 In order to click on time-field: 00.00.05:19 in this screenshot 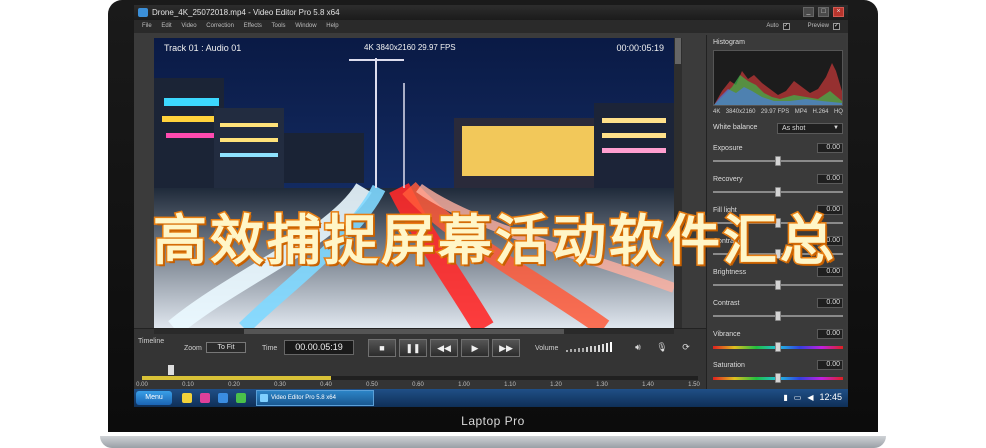, I will do `click(319, 347)`.